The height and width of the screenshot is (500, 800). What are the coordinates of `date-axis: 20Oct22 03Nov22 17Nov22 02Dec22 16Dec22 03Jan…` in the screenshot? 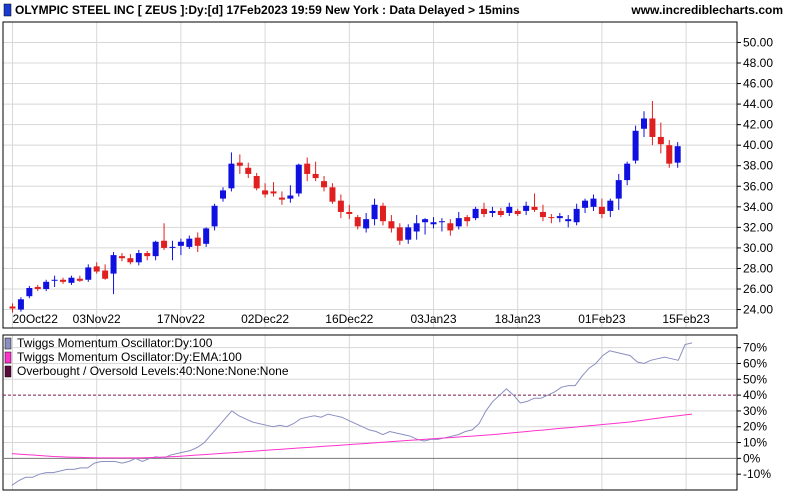 It's located at (362, 319).